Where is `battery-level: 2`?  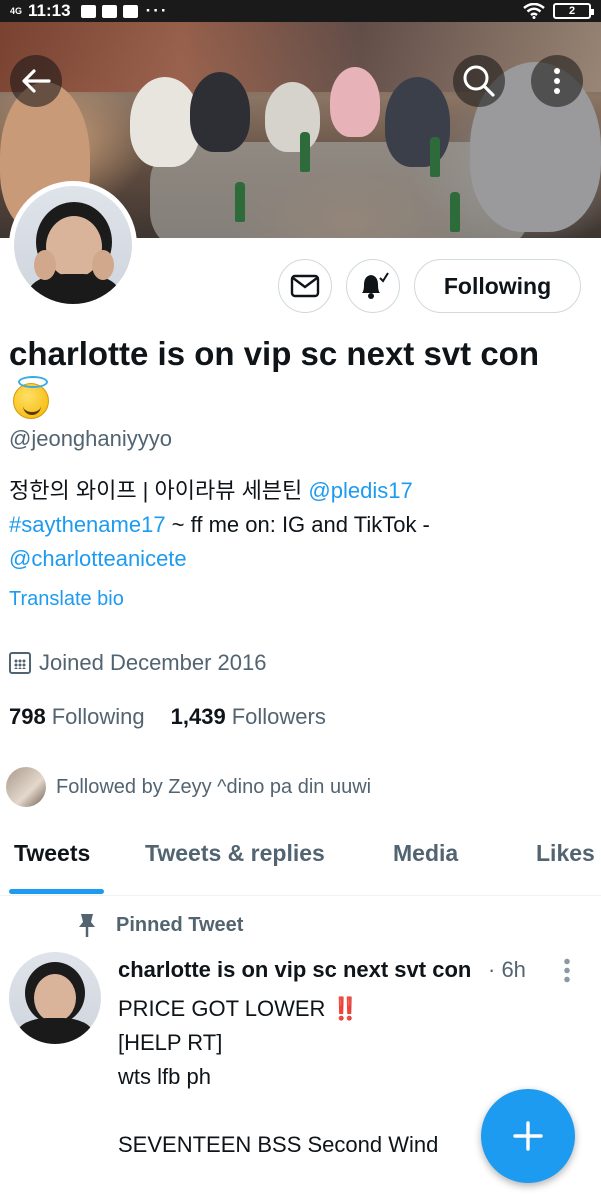
battery-level: 2 is located at coordinates (572, 11).